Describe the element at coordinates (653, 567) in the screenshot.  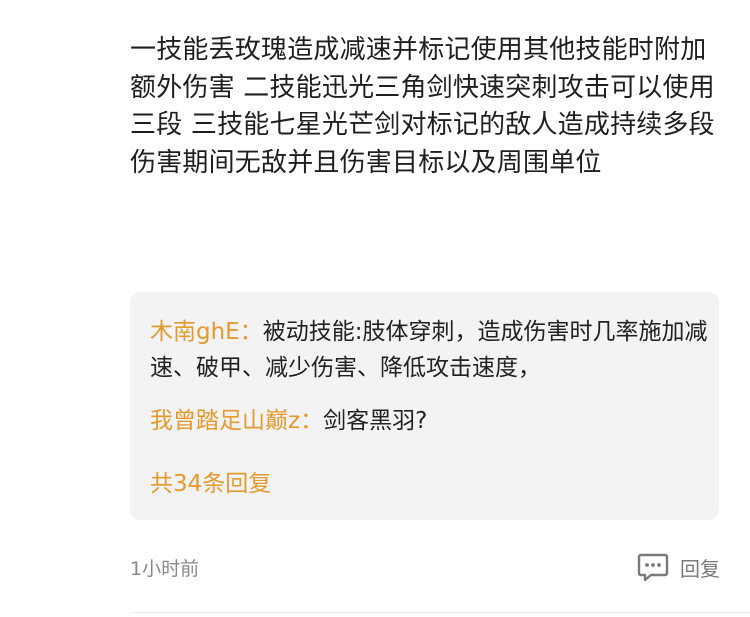
I see `comment-bubble-icon` at that location.